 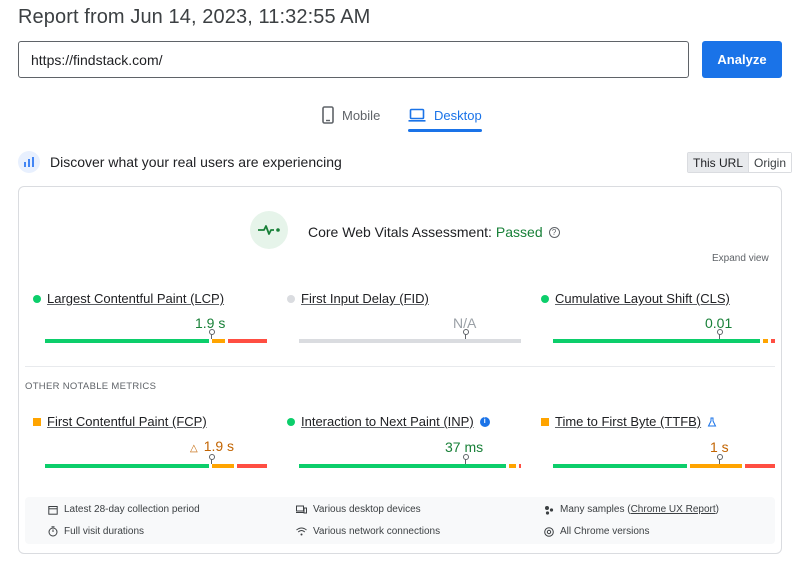 I want to click on scope-this-url-button: This URL, so click(x=718, y=162).